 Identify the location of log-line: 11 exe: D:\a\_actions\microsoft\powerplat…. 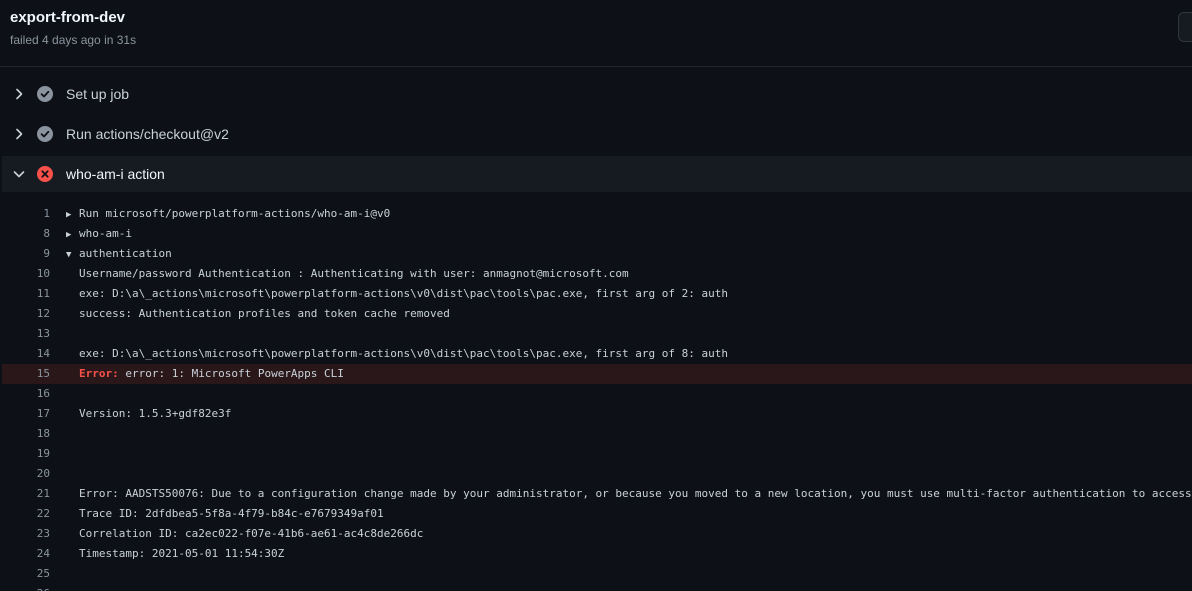
(596, 294).